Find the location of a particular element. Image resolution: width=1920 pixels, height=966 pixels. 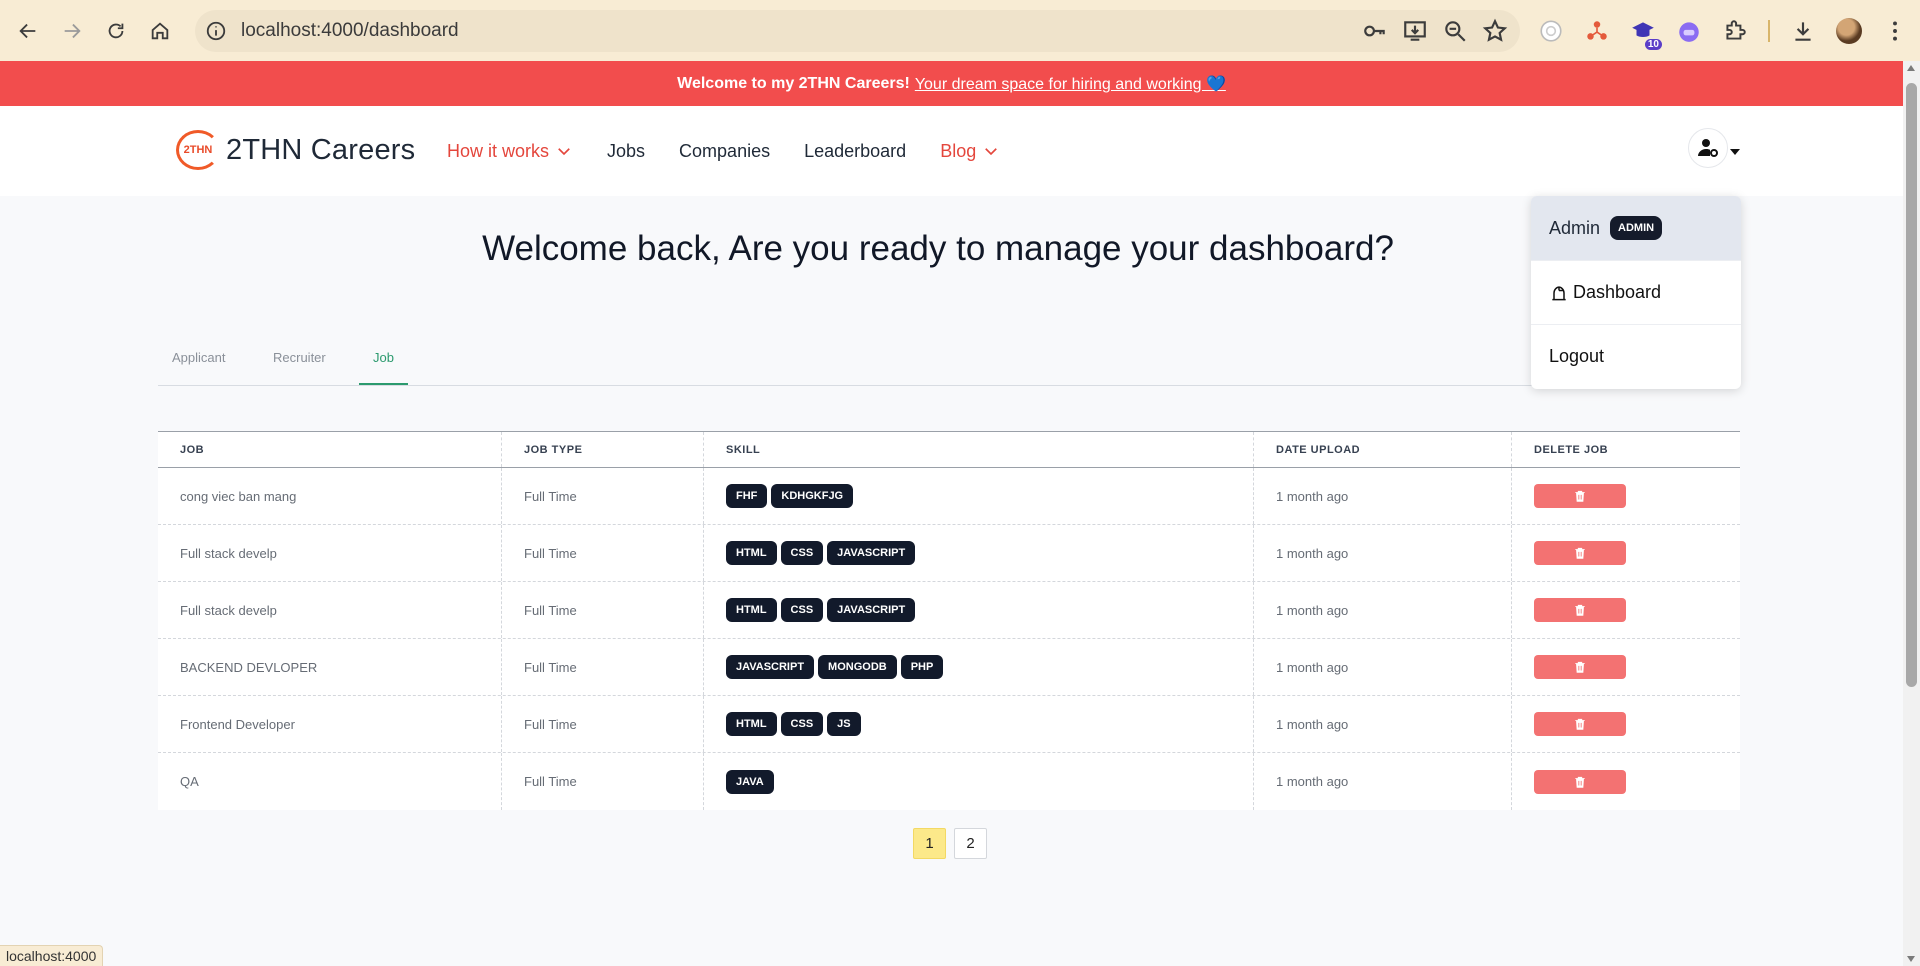

extension-badge: 10 is located at coordinates (1653, 44).